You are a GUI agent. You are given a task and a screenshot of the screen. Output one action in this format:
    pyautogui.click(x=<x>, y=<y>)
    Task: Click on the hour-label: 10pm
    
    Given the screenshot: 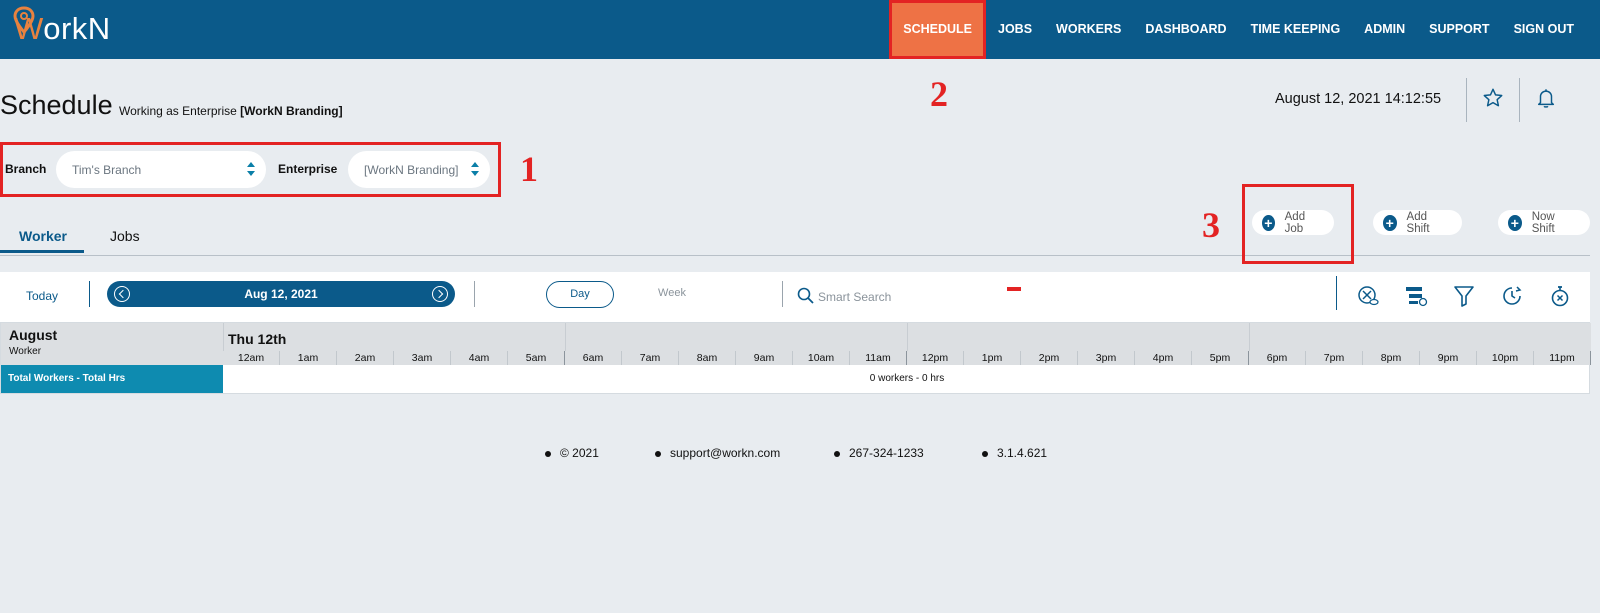 What is the action you would take?
    pyautogui.click(x=1505, y=358)
    